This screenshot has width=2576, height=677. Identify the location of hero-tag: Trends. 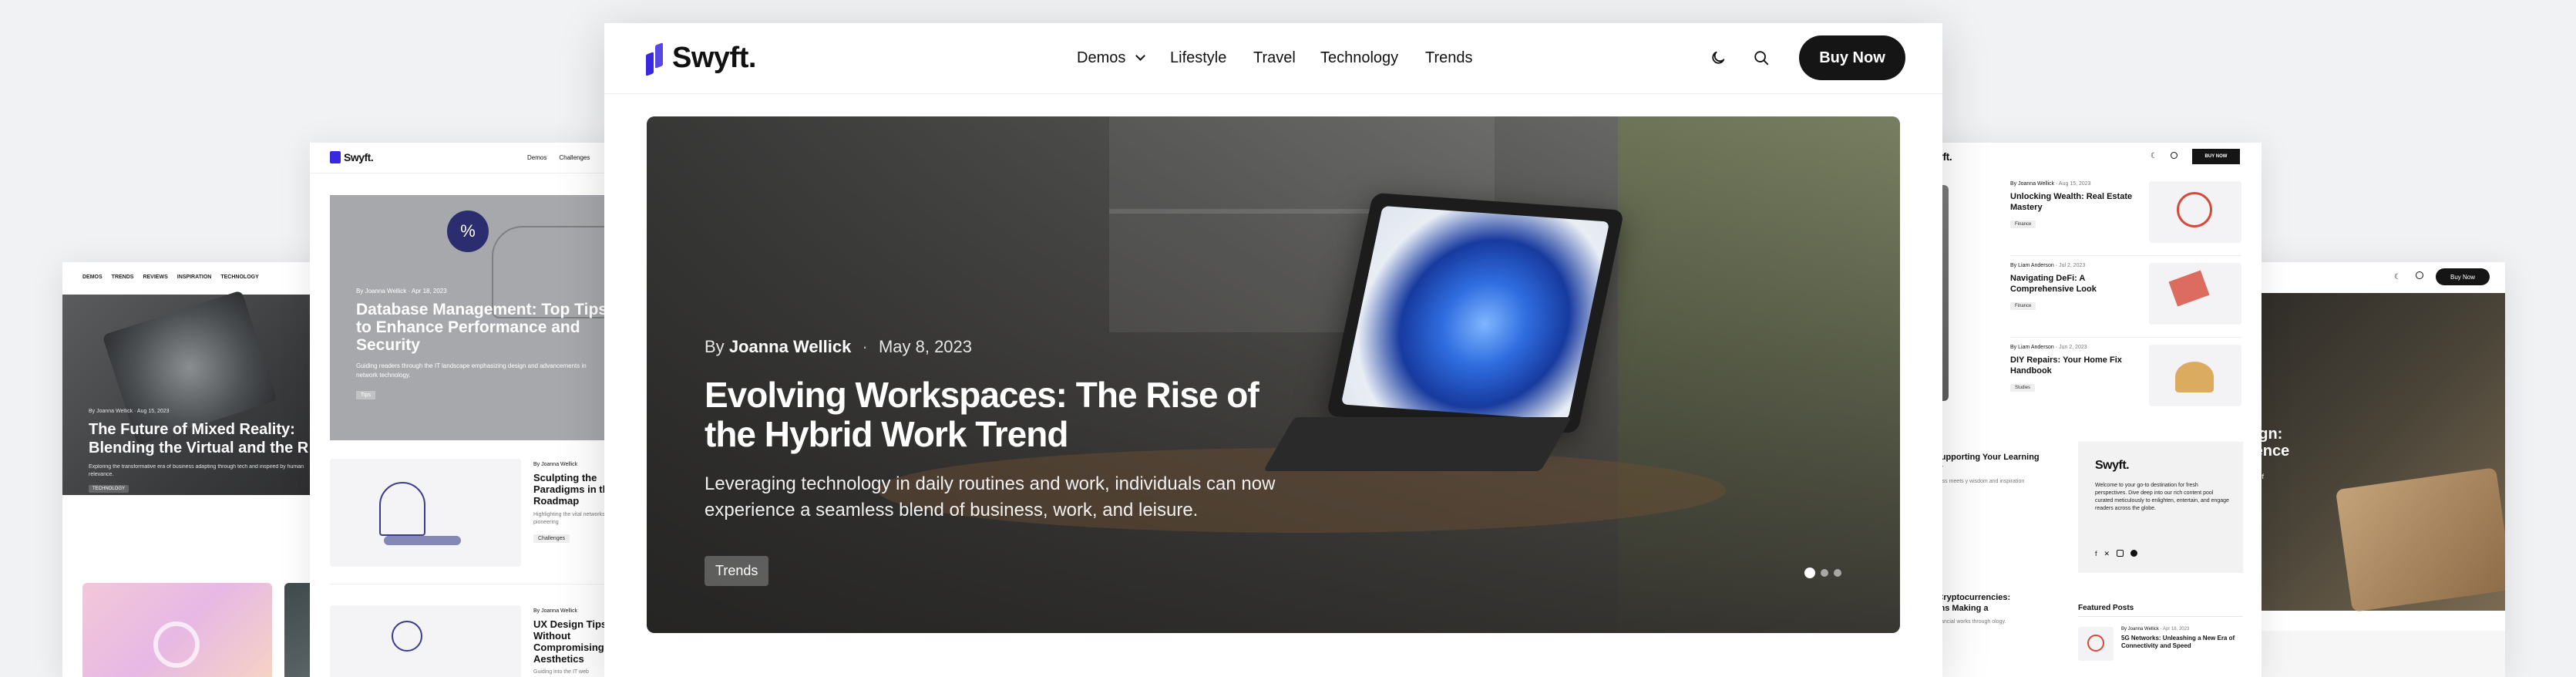
(737, 571).